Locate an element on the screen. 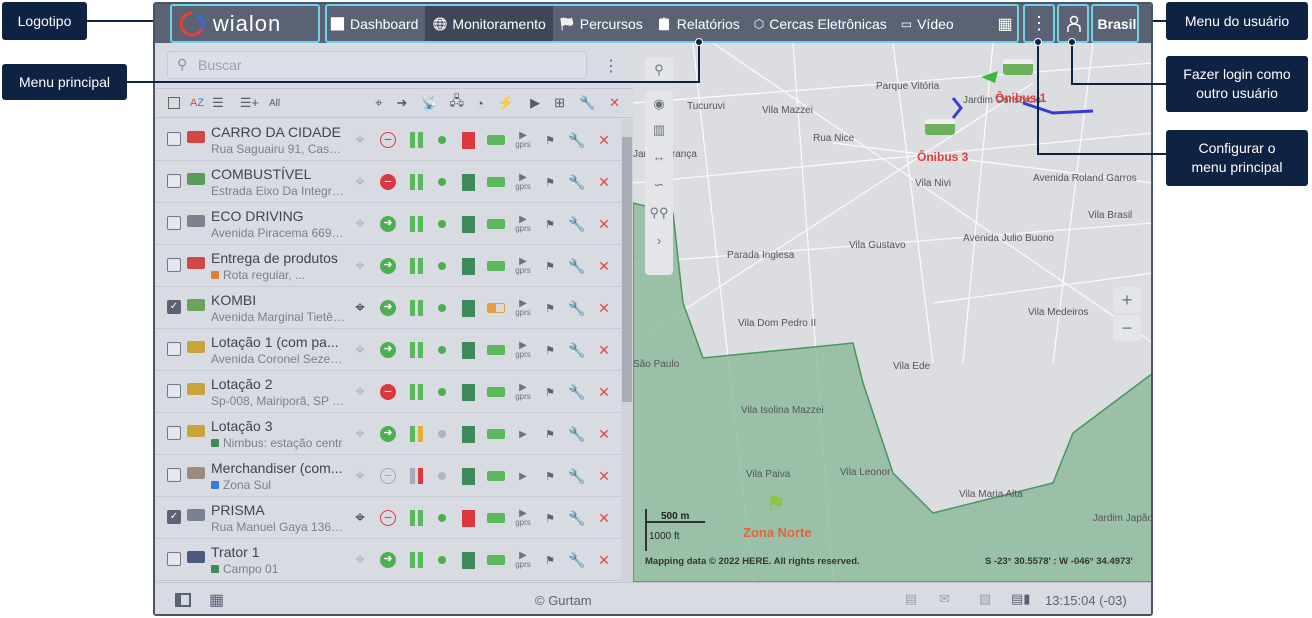 The height and width of the screenshot is (618, 1312). delete-column-icon: ✕ is located at coordinates (614, 103).